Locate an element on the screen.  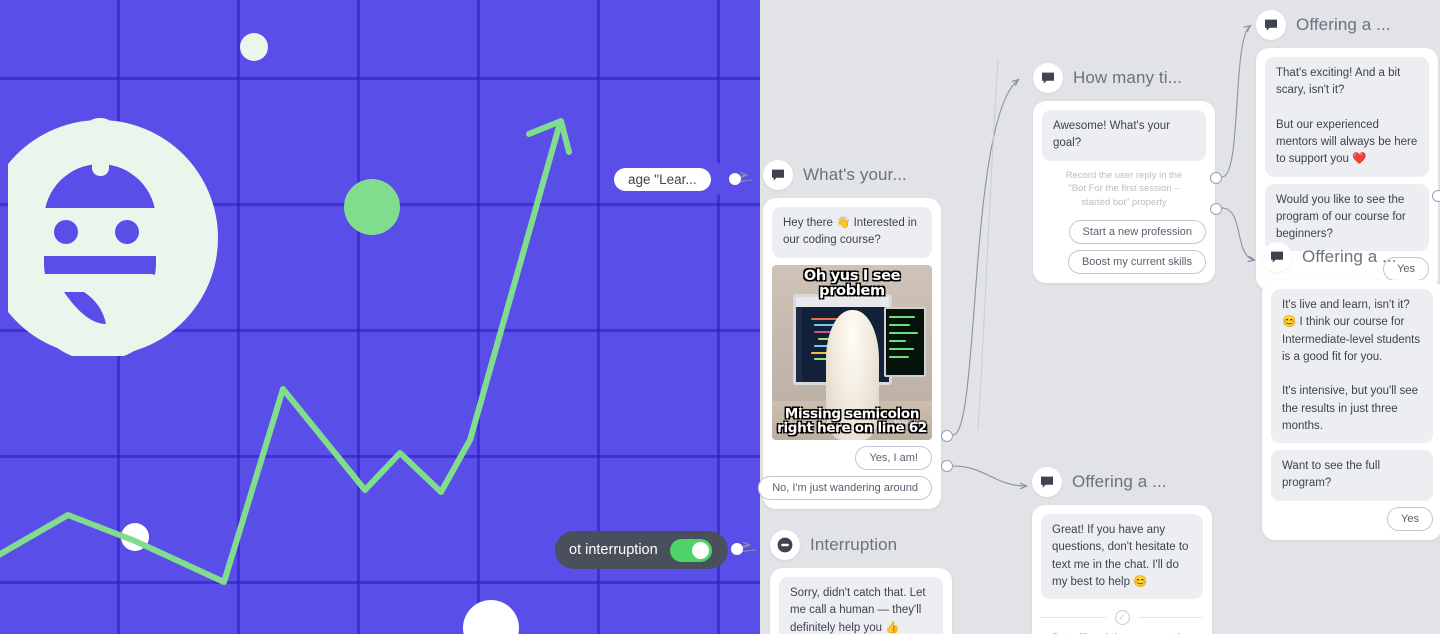
quick-reply-row: Start a new profession is located at coordinates (1124, 231).